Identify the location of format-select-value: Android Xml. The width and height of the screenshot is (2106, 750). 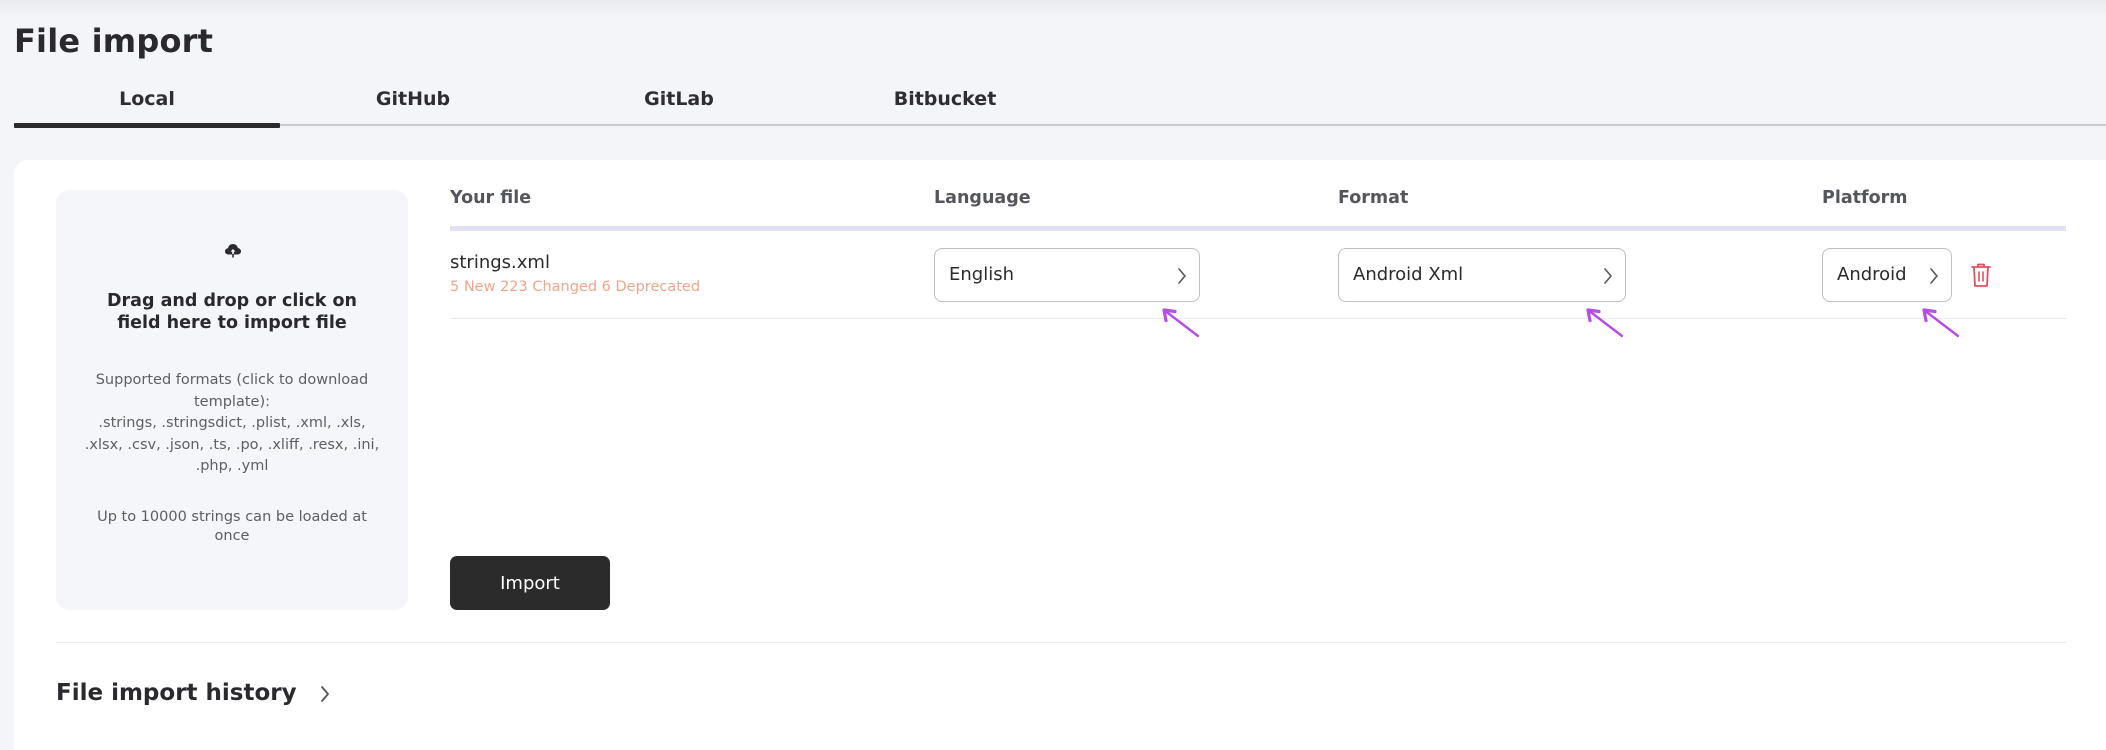
(1408, 274).